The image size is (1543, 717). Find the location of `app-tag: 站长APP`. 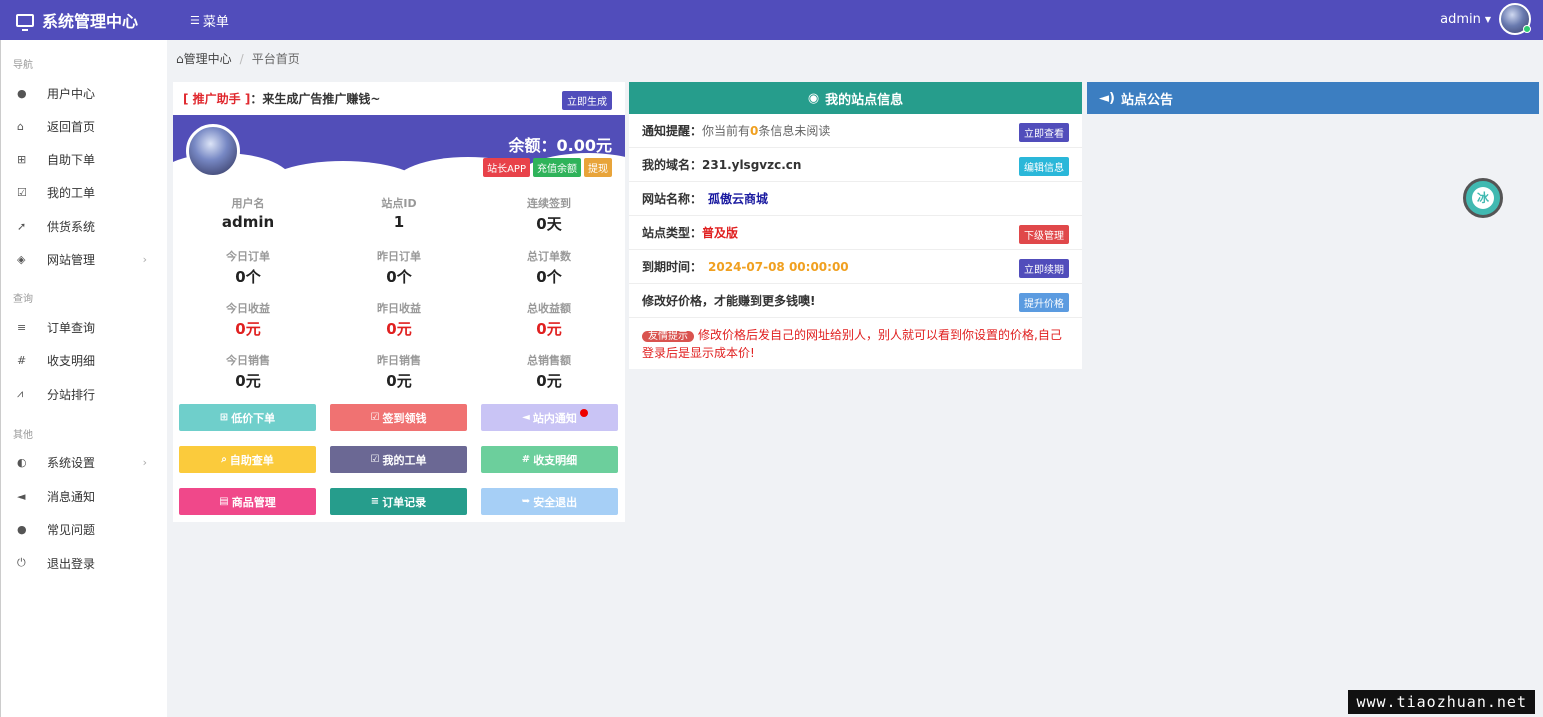

app-tag: 站长APP is located at coordinates (506, 167).